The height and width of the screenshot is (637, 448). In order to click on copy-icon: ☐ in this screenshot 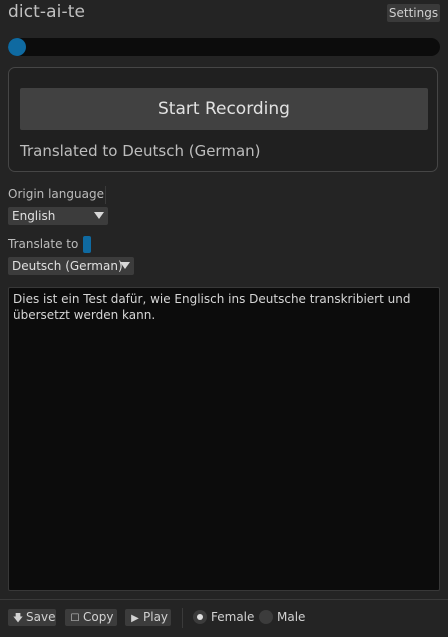, I will do `click(75, 618)`.